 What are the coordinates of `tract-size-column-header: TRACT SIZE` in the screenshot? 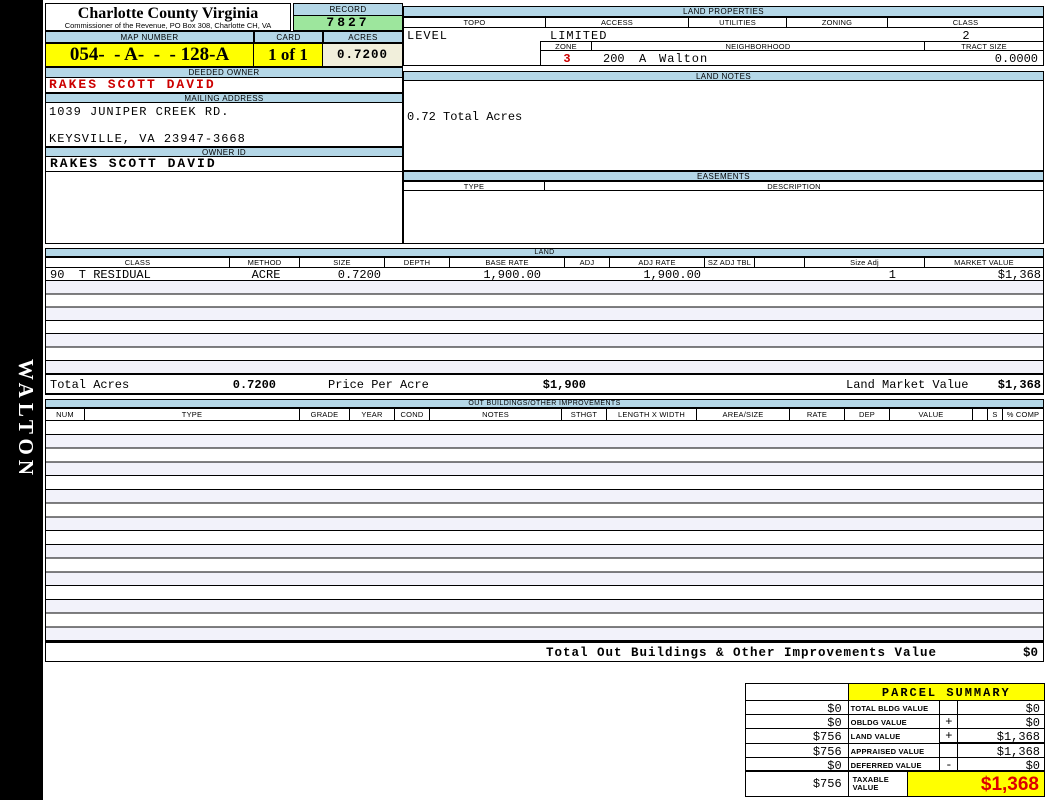 It's located at (984, 46).